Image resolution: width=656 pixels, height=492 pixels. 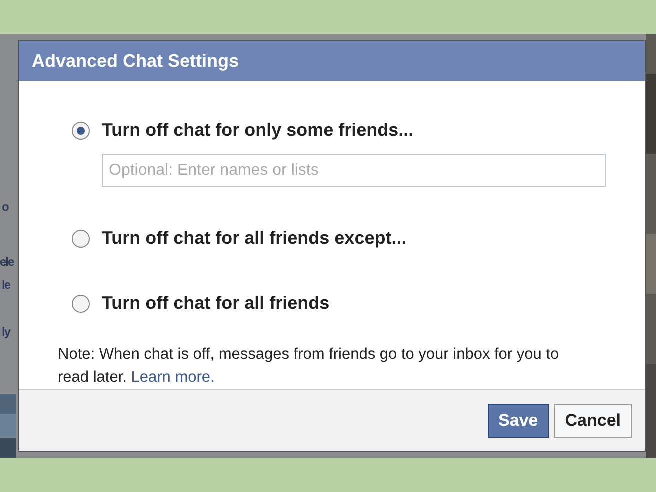 What do you see at coordinates (7, 262) in the screenshot?
I see `background-text: ele` at bounding box center [7, 262].